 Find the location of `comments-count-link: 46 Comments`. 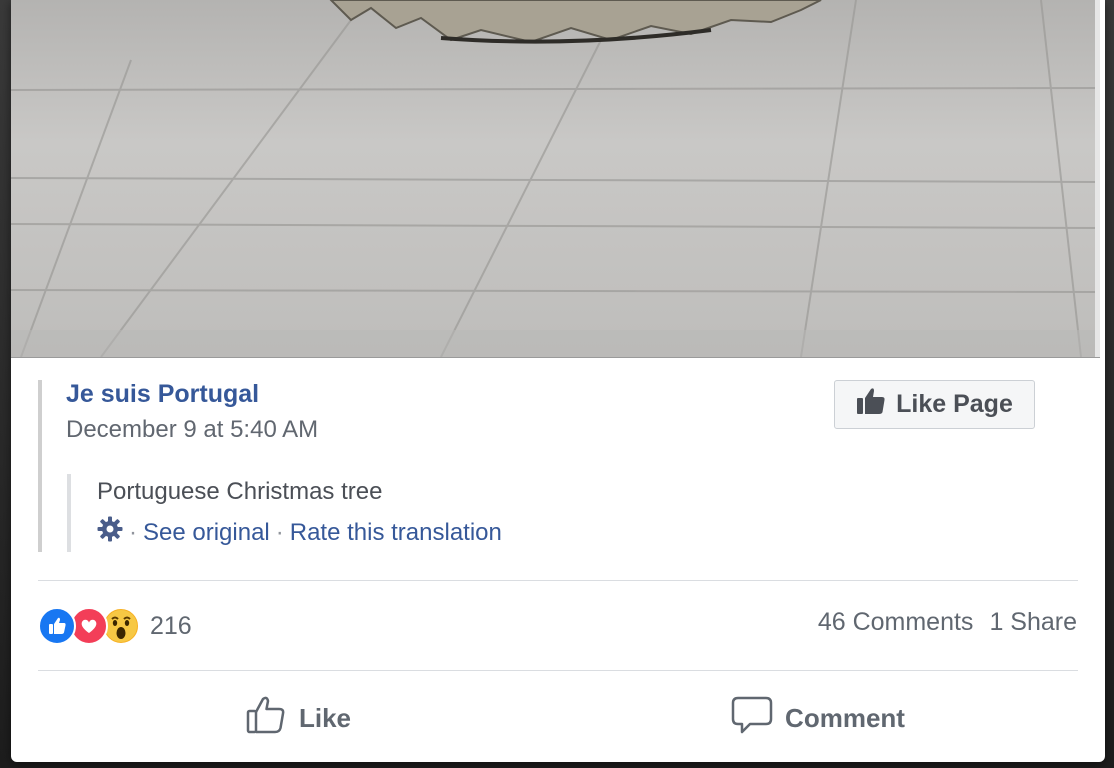

comments-count-link: 46 Comments is located at coordinates (896, 622).